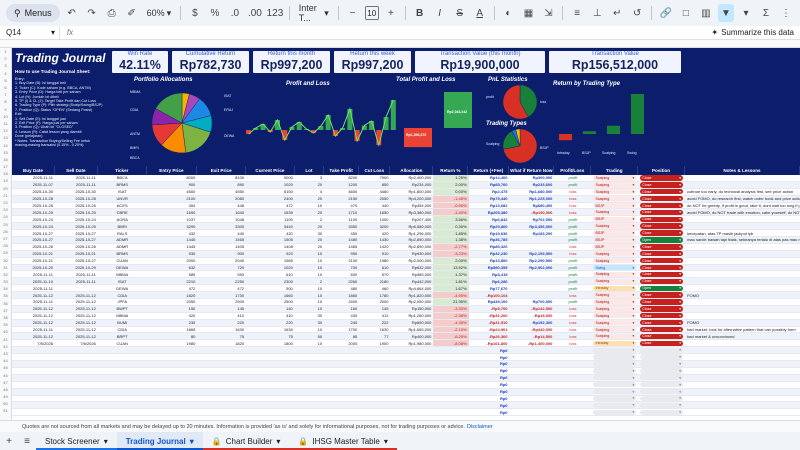  I want to click on return-fee-cell: -Rp161,800, so click(489, 343).